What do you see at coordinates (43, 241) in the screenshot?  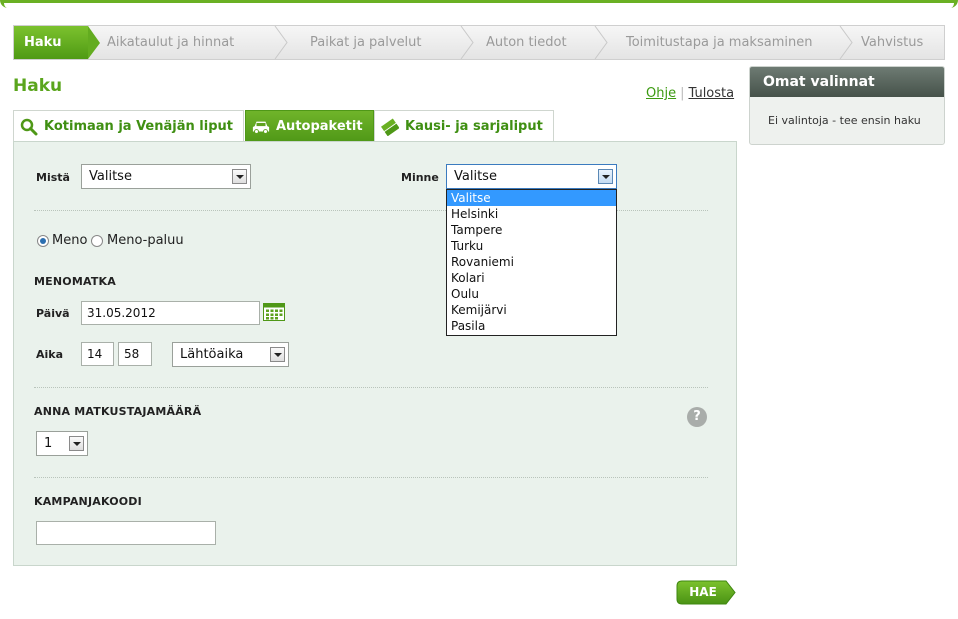 I see `trip-oneway-radio` at bounding box center [43, 241].